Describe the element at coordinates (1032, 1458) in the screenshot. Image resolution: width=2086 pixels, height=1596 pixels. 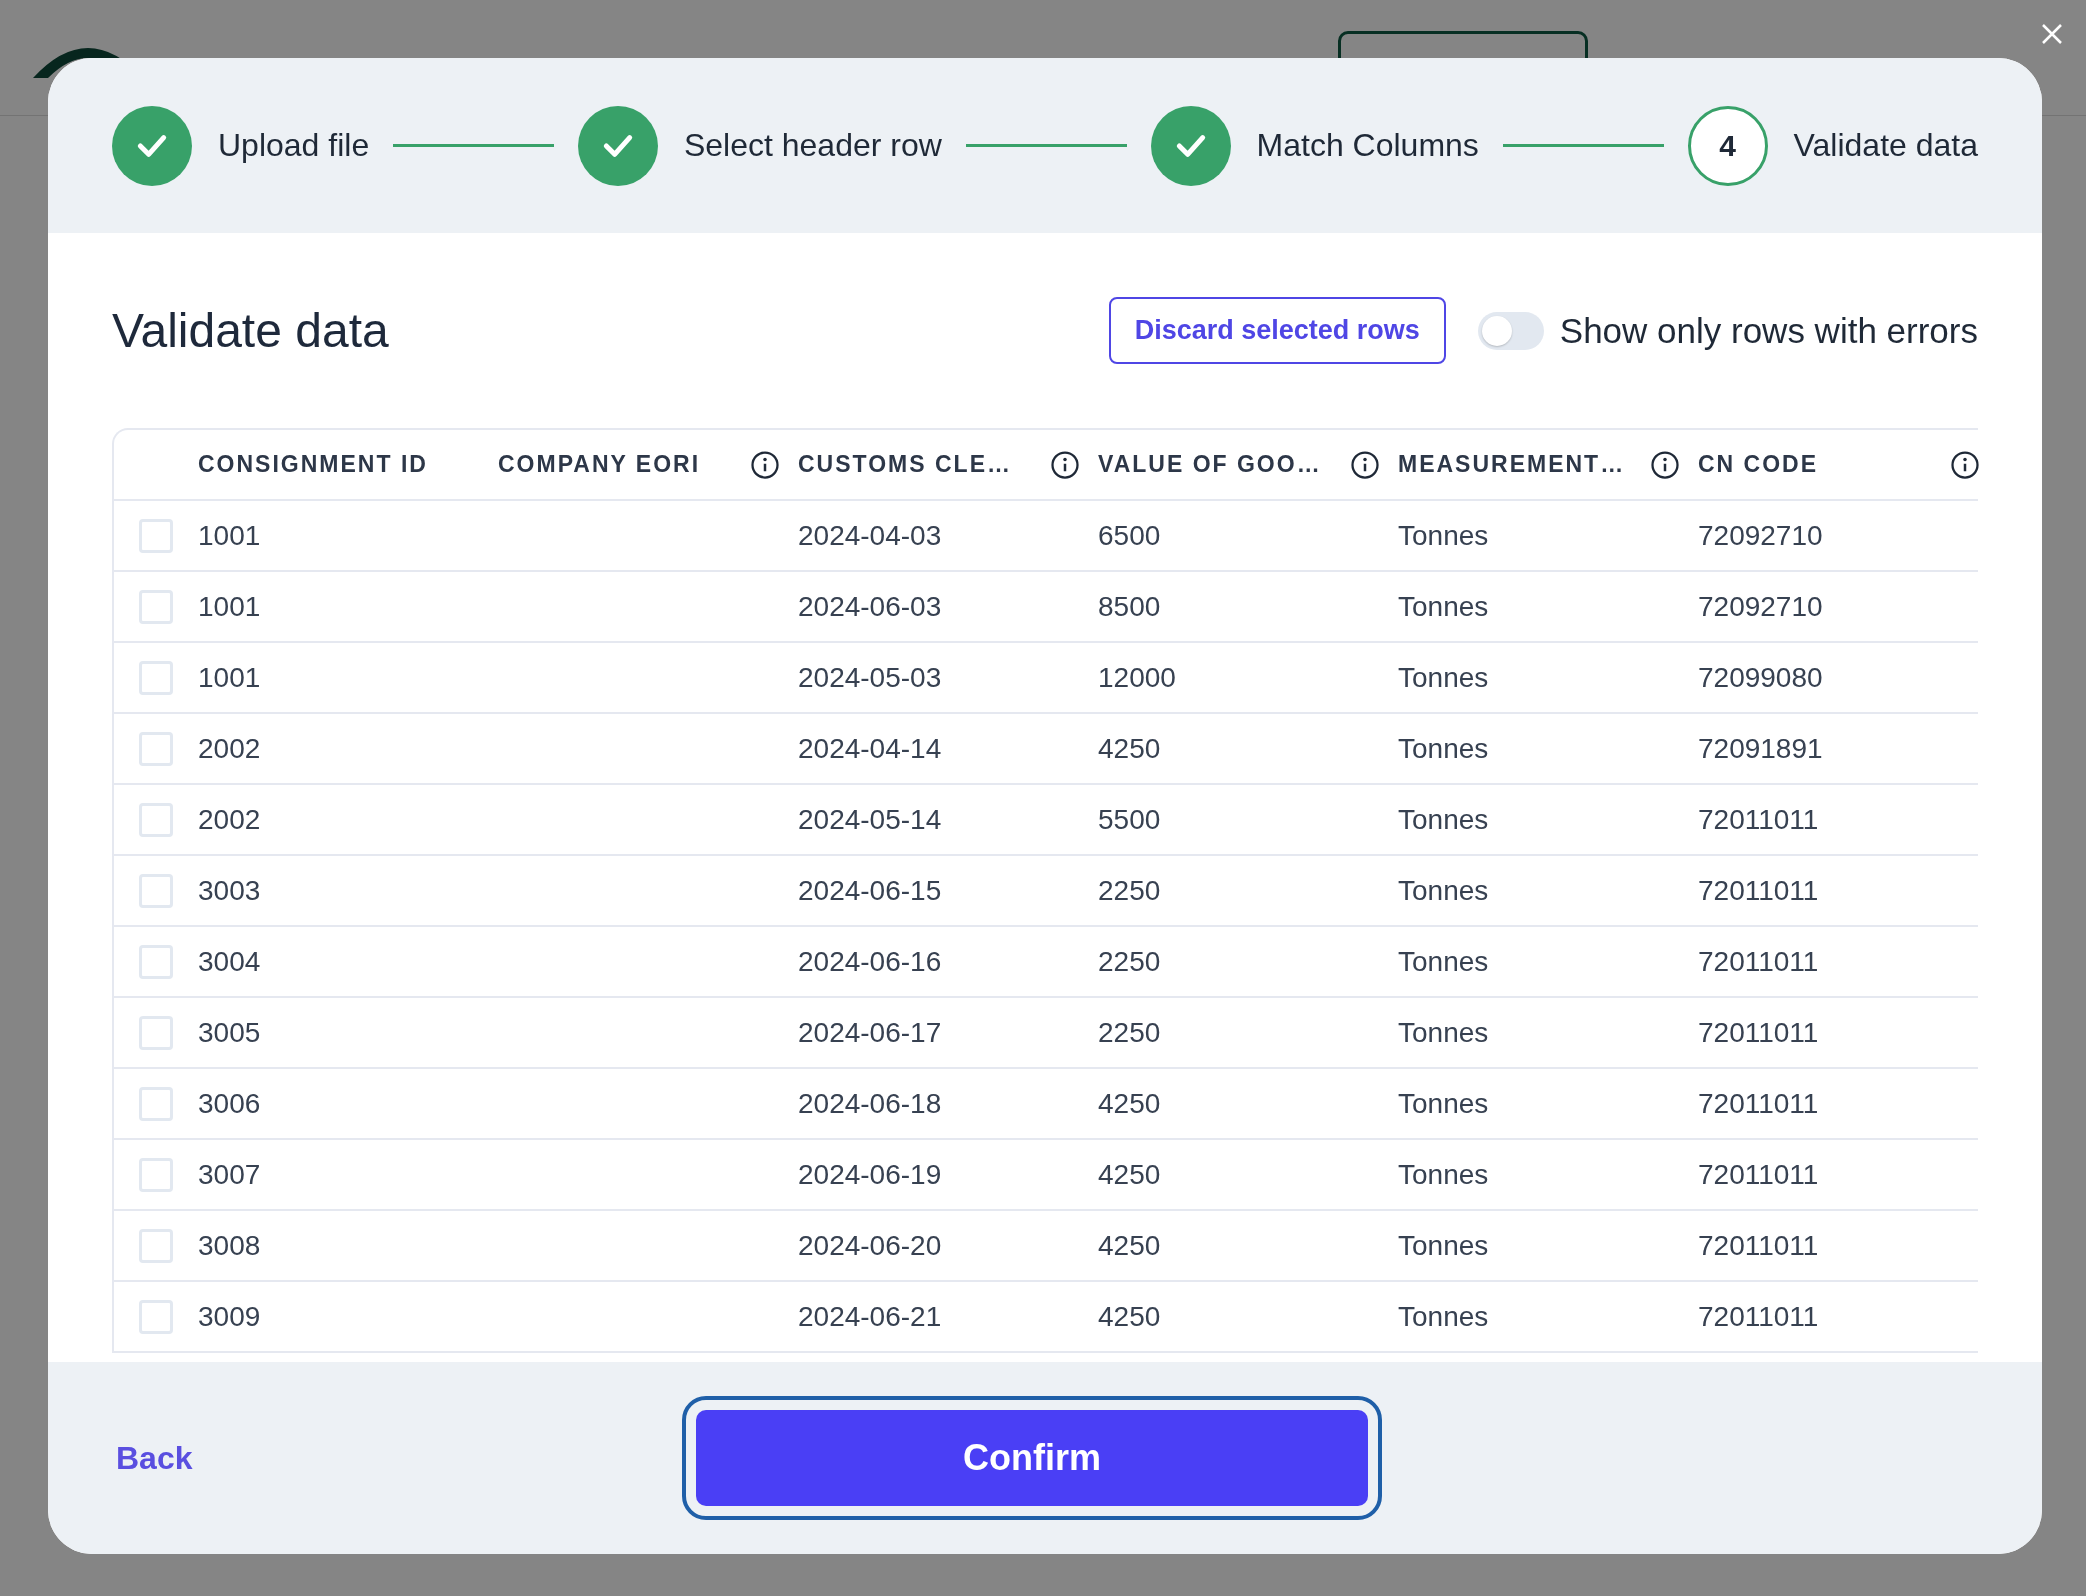
I see `confirm-button: Confirm` at that location.